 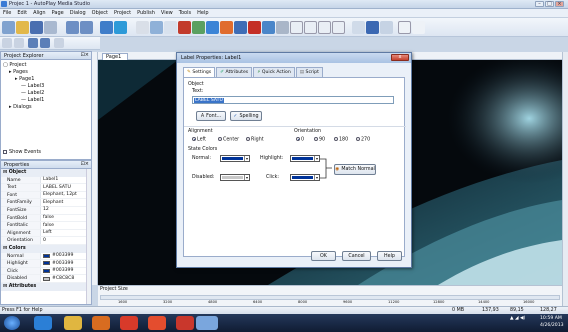 What do you see at coordinates (12, 323) in the screenshot?
I see `start-button-icon` at bounding box center [12, 323].